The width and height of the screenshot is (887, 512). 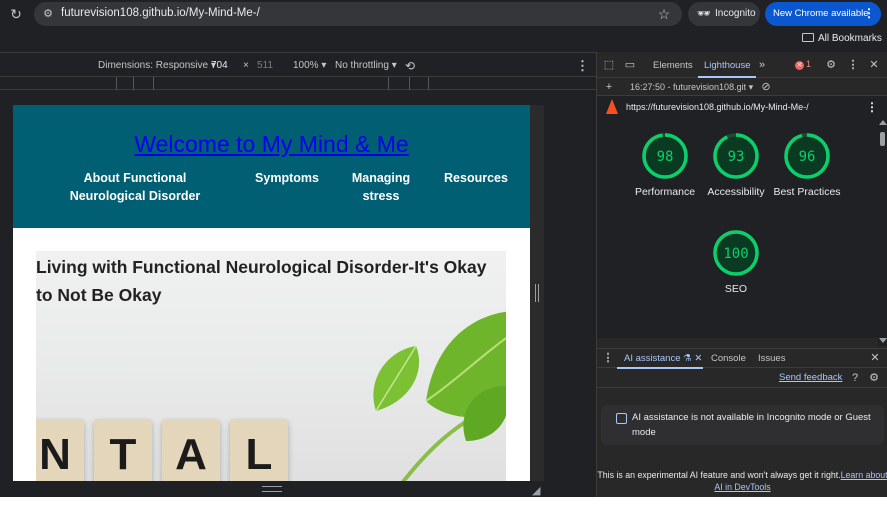 I want to click on chrome-menu-icon: ⋮, so click(x=869, y=13).